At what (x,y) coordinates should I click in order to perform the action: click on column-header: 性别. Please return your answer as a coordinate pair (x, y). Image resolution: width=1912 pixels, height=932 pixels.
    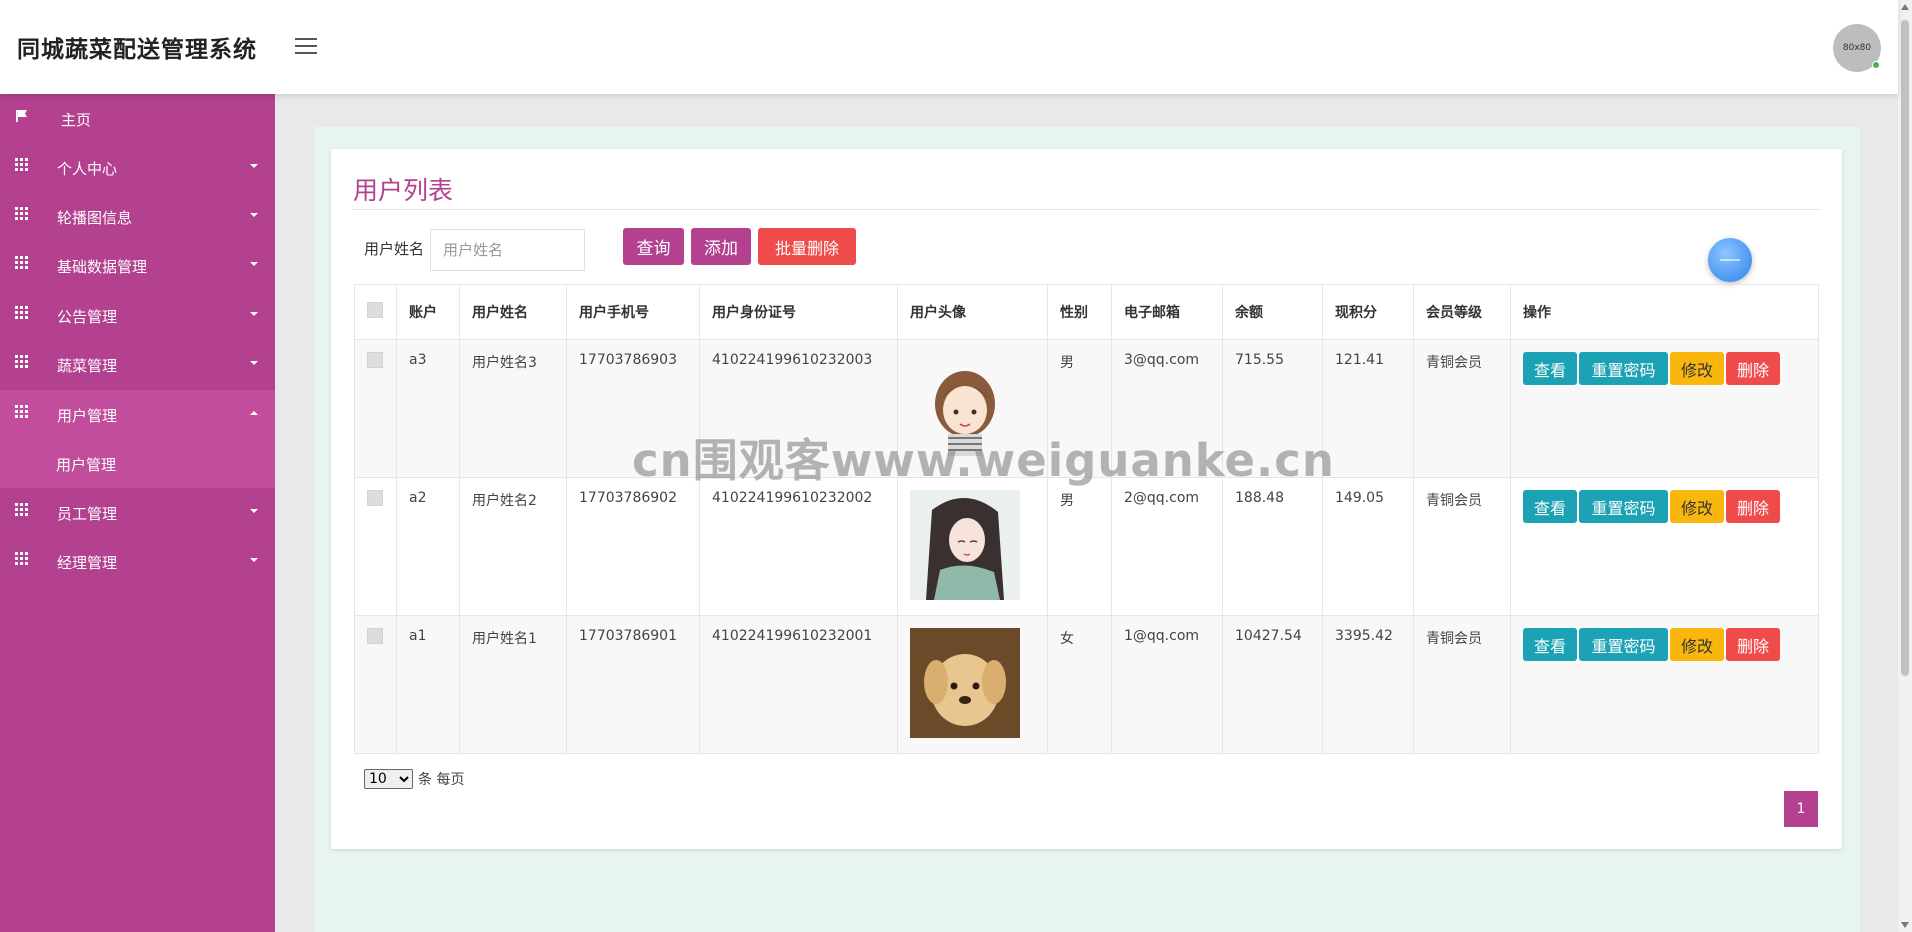
    Looking at the image, I should click on (1079, 312).